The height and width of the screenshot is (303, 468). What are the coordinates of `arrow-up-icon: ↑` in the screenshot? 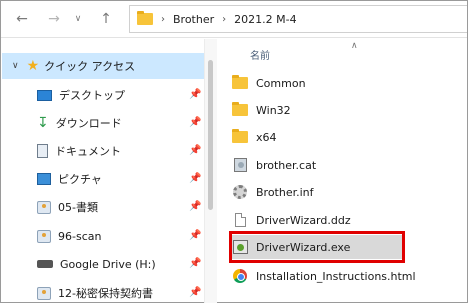 It's located at (106, 19).